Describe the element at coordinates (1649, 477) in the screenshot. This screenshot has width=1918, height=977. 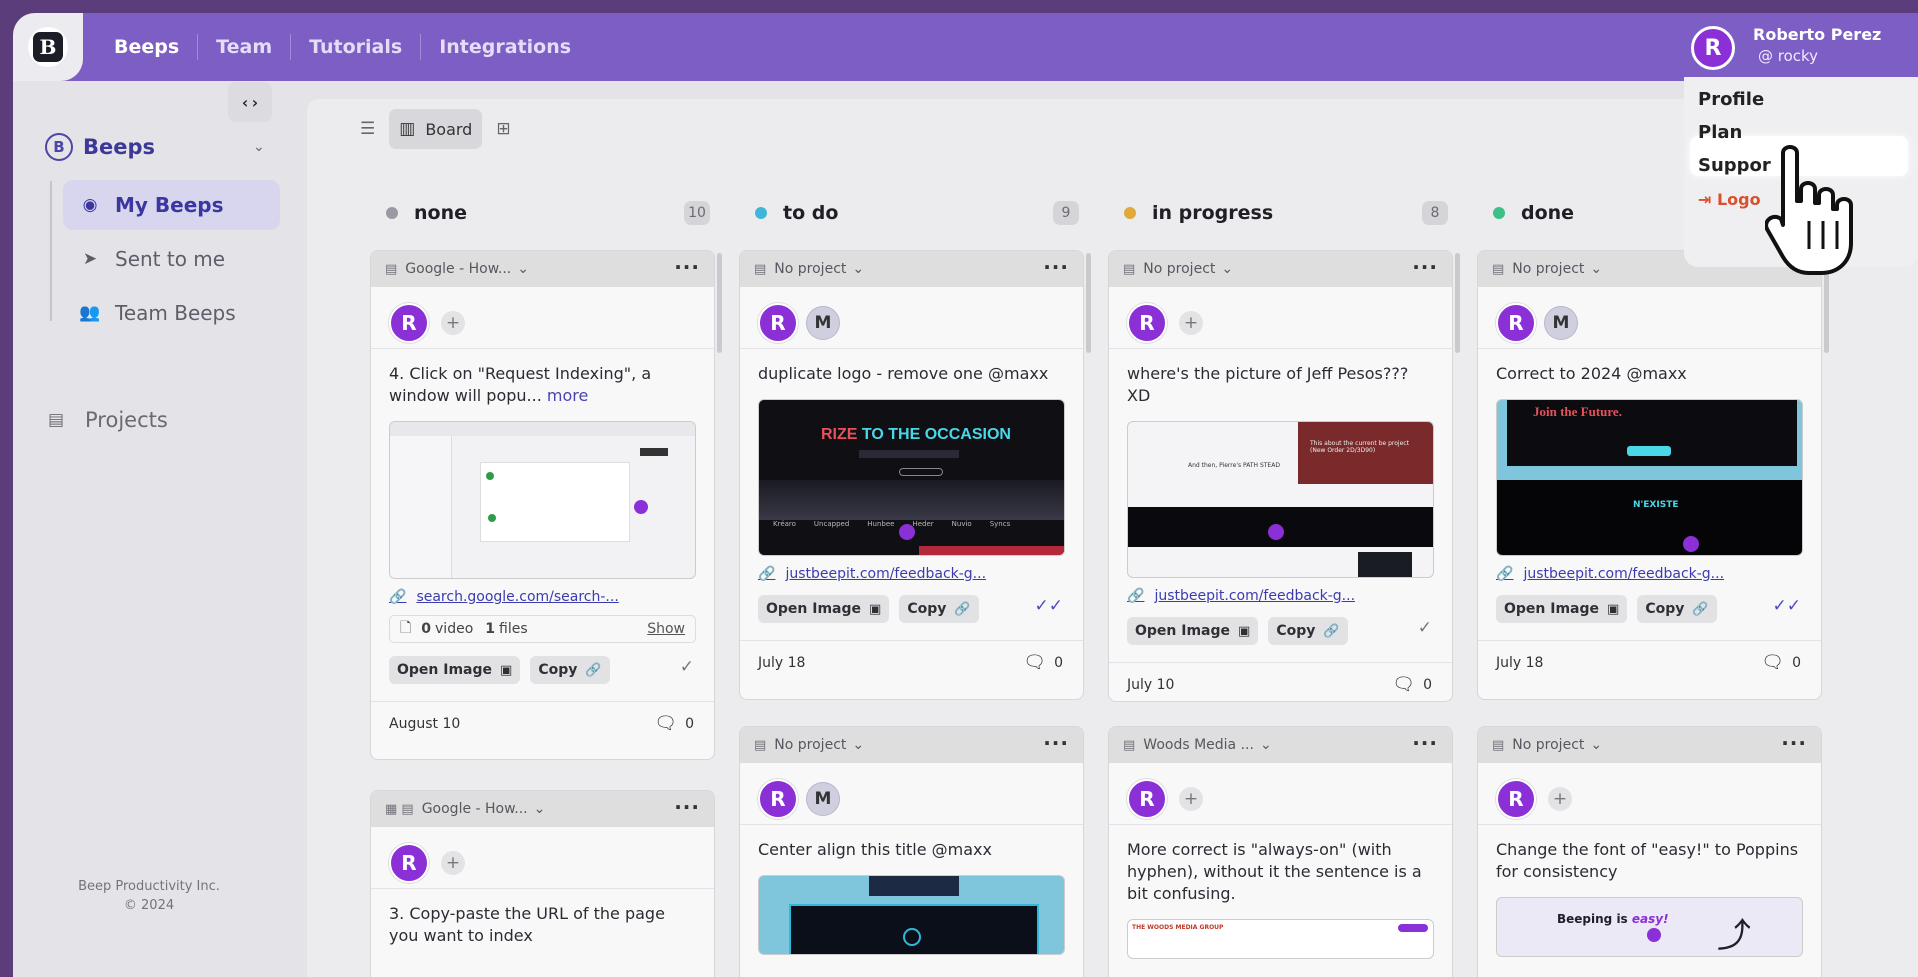
I see `screenshot-thumbnail: Join the Future. N'EXISTE` at that location.